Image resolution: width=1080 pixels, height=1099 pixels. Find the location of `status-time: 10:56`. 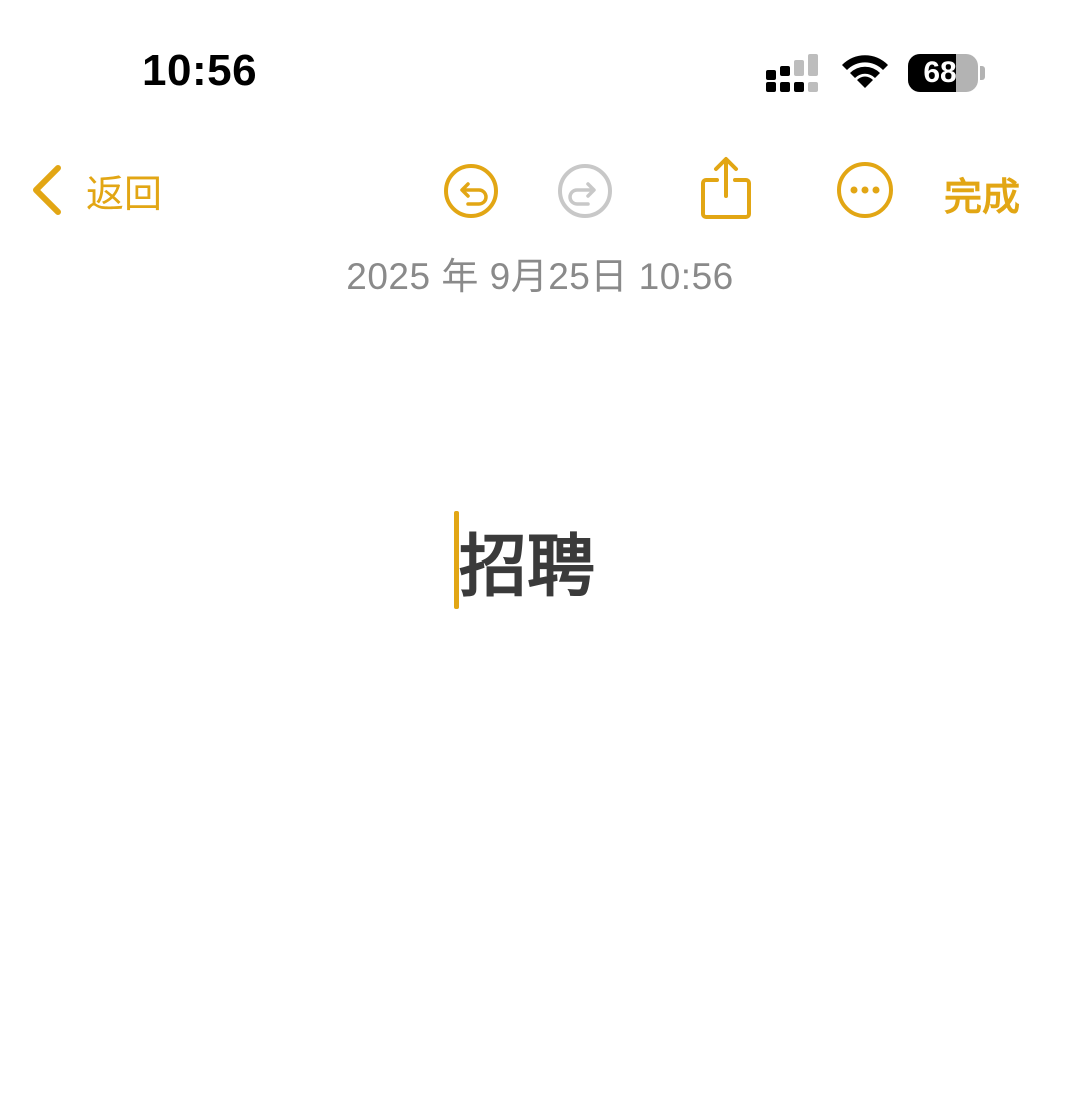

status-time: 10:56 is located at coordinates (200, 70).